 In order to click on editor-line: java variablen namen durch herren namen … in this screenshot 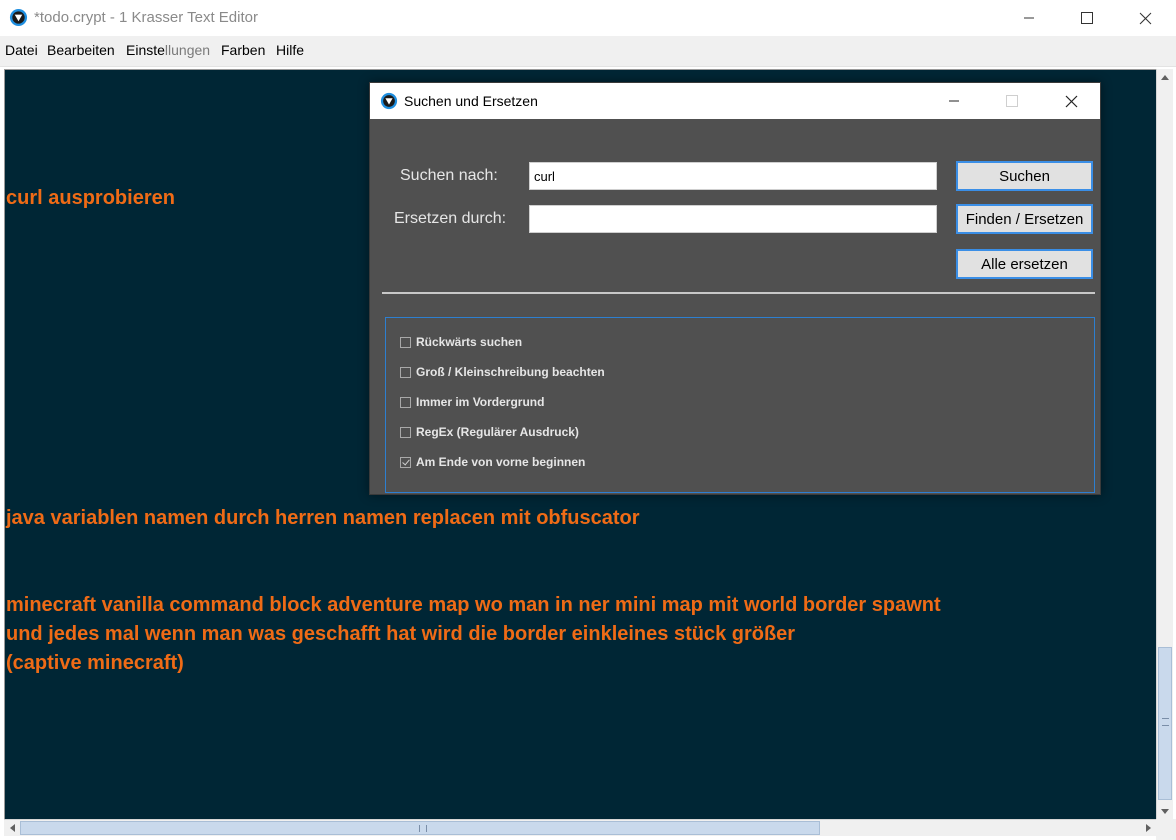, I will do `click(323, 518)`.